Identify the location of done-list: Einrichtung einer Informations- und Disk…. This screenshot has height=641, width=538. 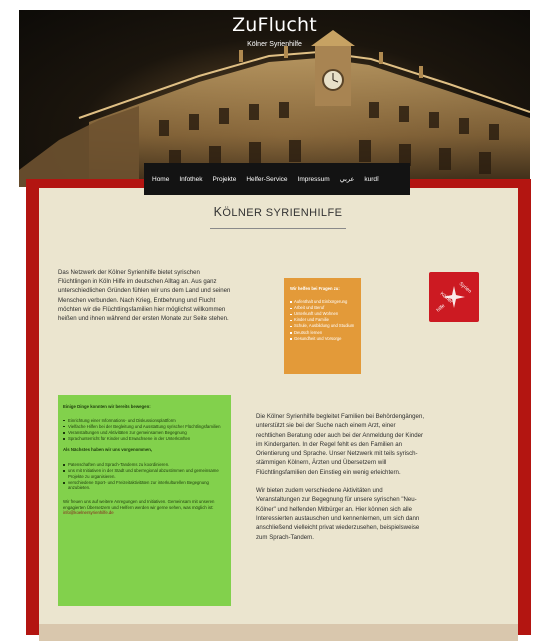
(144, 430).